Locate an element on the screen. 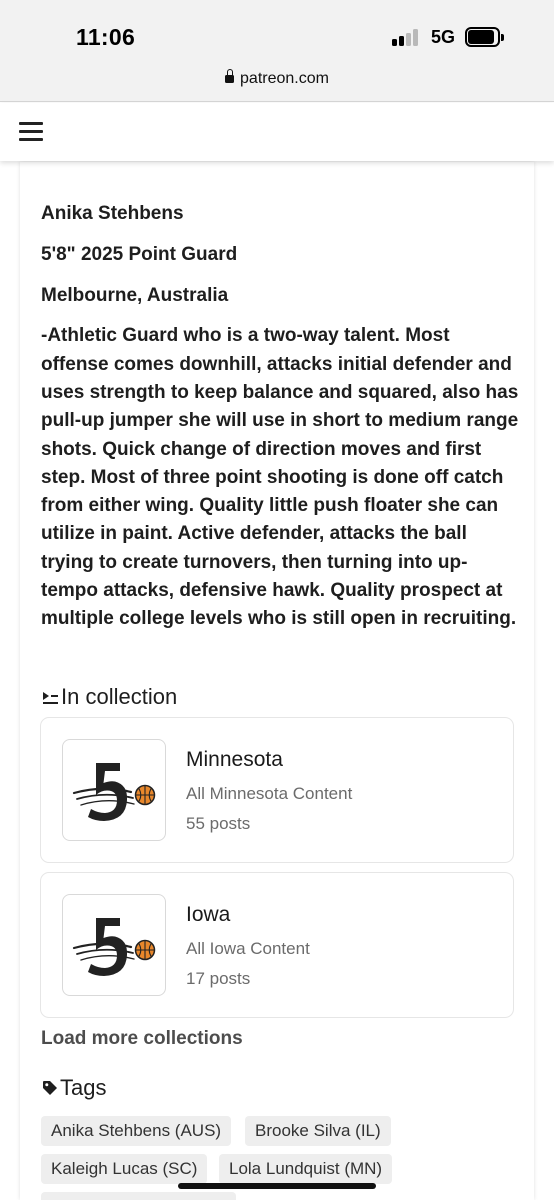 This screenshot has width=554, height=1200. url-text: patreon.com is located at coordinates (284, 78).